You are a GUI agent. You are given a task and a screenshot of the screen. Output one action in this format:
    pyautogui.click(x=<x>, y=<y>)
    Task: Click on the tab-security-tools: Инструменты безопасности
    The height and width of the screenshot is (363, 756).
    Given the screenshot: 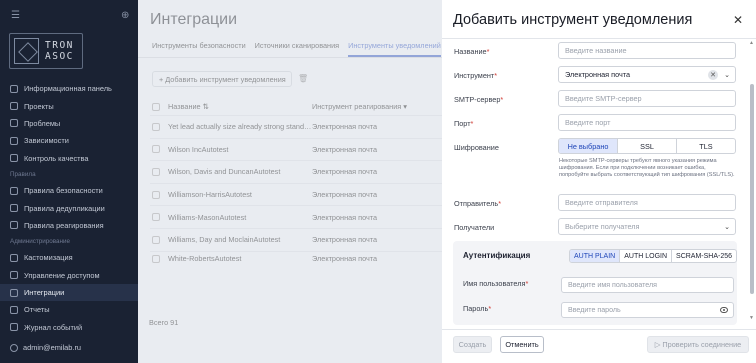 What is the action you would take?
    pyautogui.click(x=199, y=49)
    